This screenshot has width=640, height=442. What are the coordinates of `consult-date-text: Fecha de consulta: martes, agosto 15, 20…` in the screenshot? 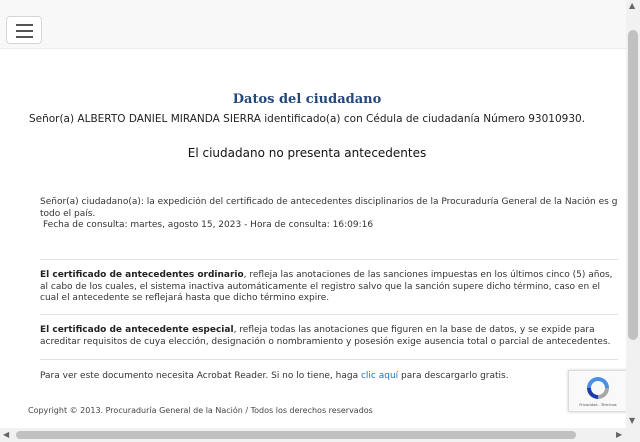 It's located at (208, 225).